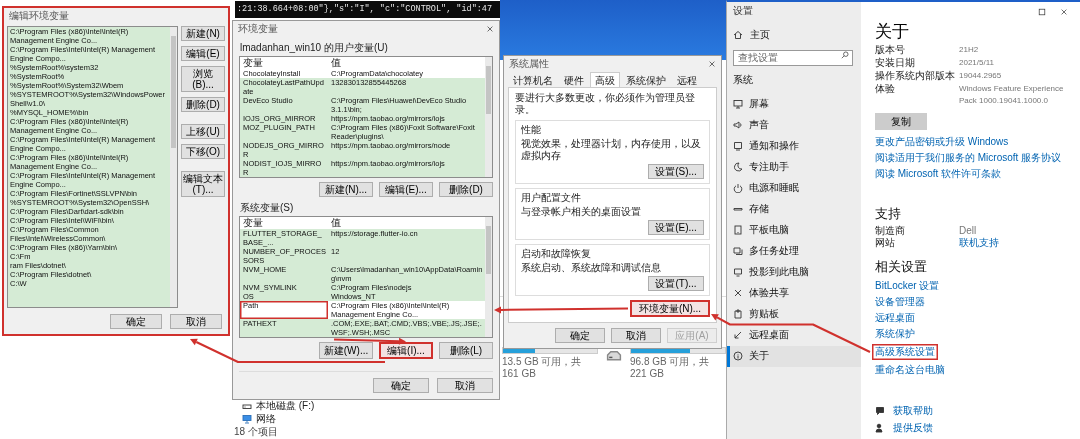  Describe the element at coordinates (794, 188) in the screenshot. I see `nav-item: 电源和睡眠` at that location.